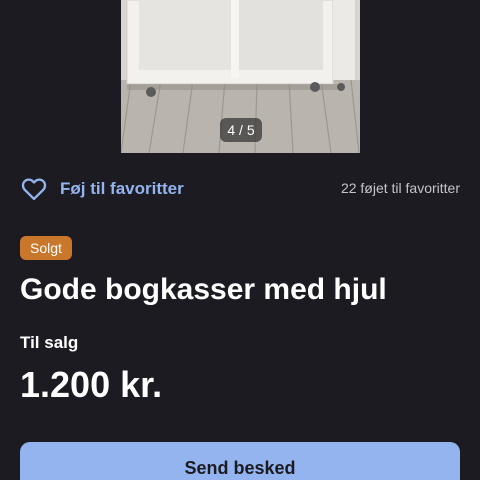 The image size is (480, 480). Describe the element at coordinates (241, 130) in the screenshot. I see `image-counter: 4 / 5` at that location.